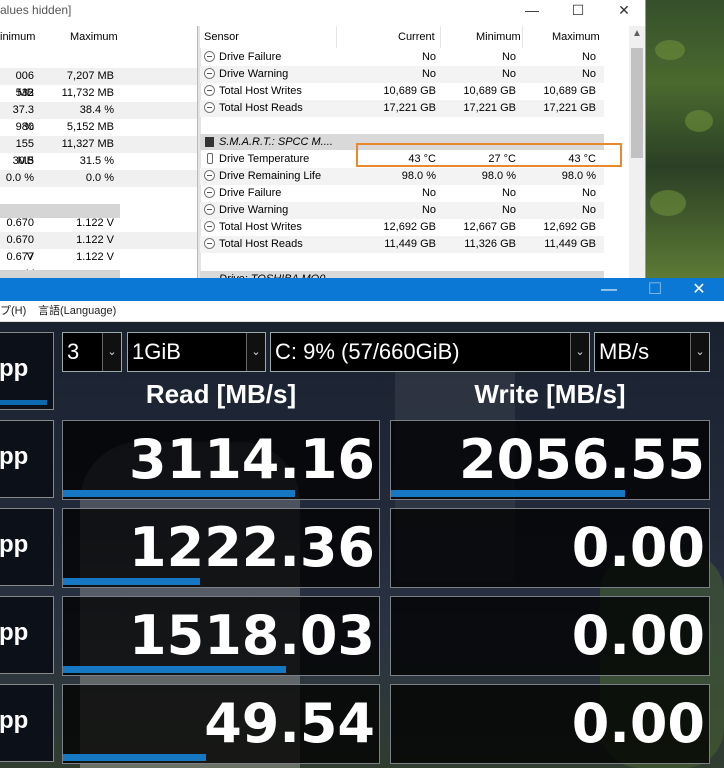 This screenshot has width=724, height=768. What do you see at coordinates (409, 108) in the screenshot?
I see `sensor-cur-value: 17,221 GB` at bounding box center [409, 108].